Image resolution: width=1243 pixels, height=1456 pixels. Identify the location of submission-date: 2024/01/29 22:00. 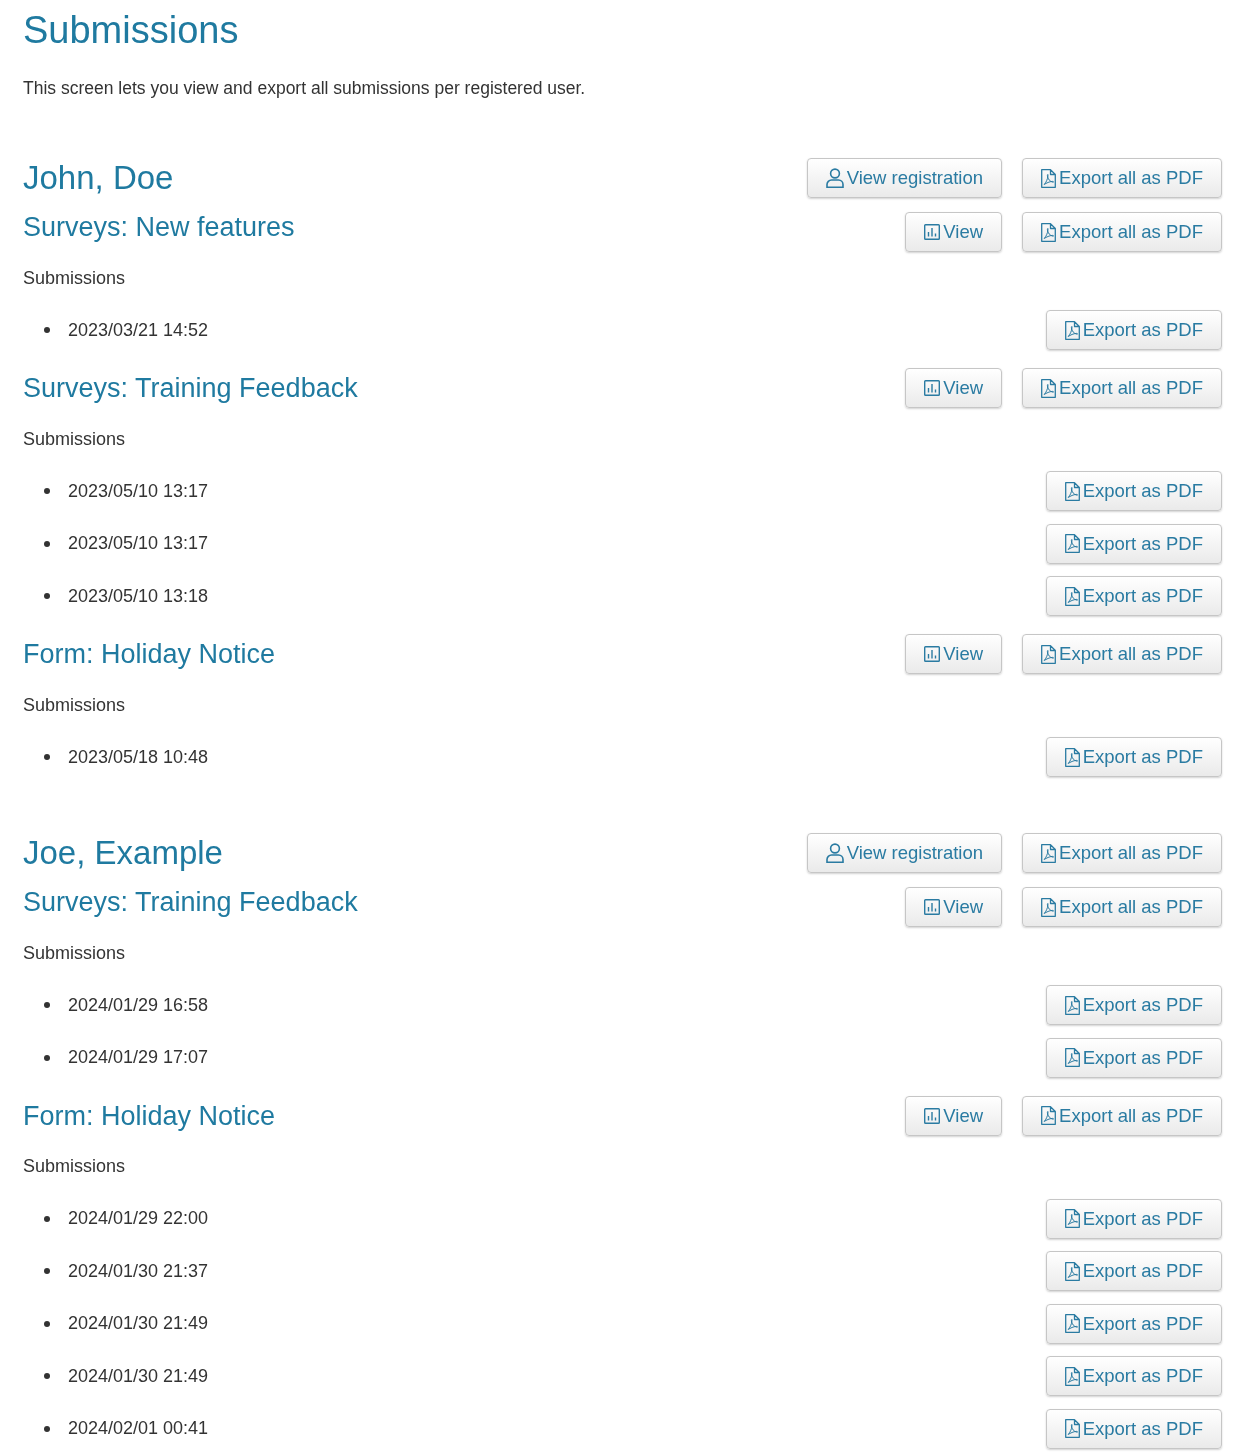
(138, 1218).